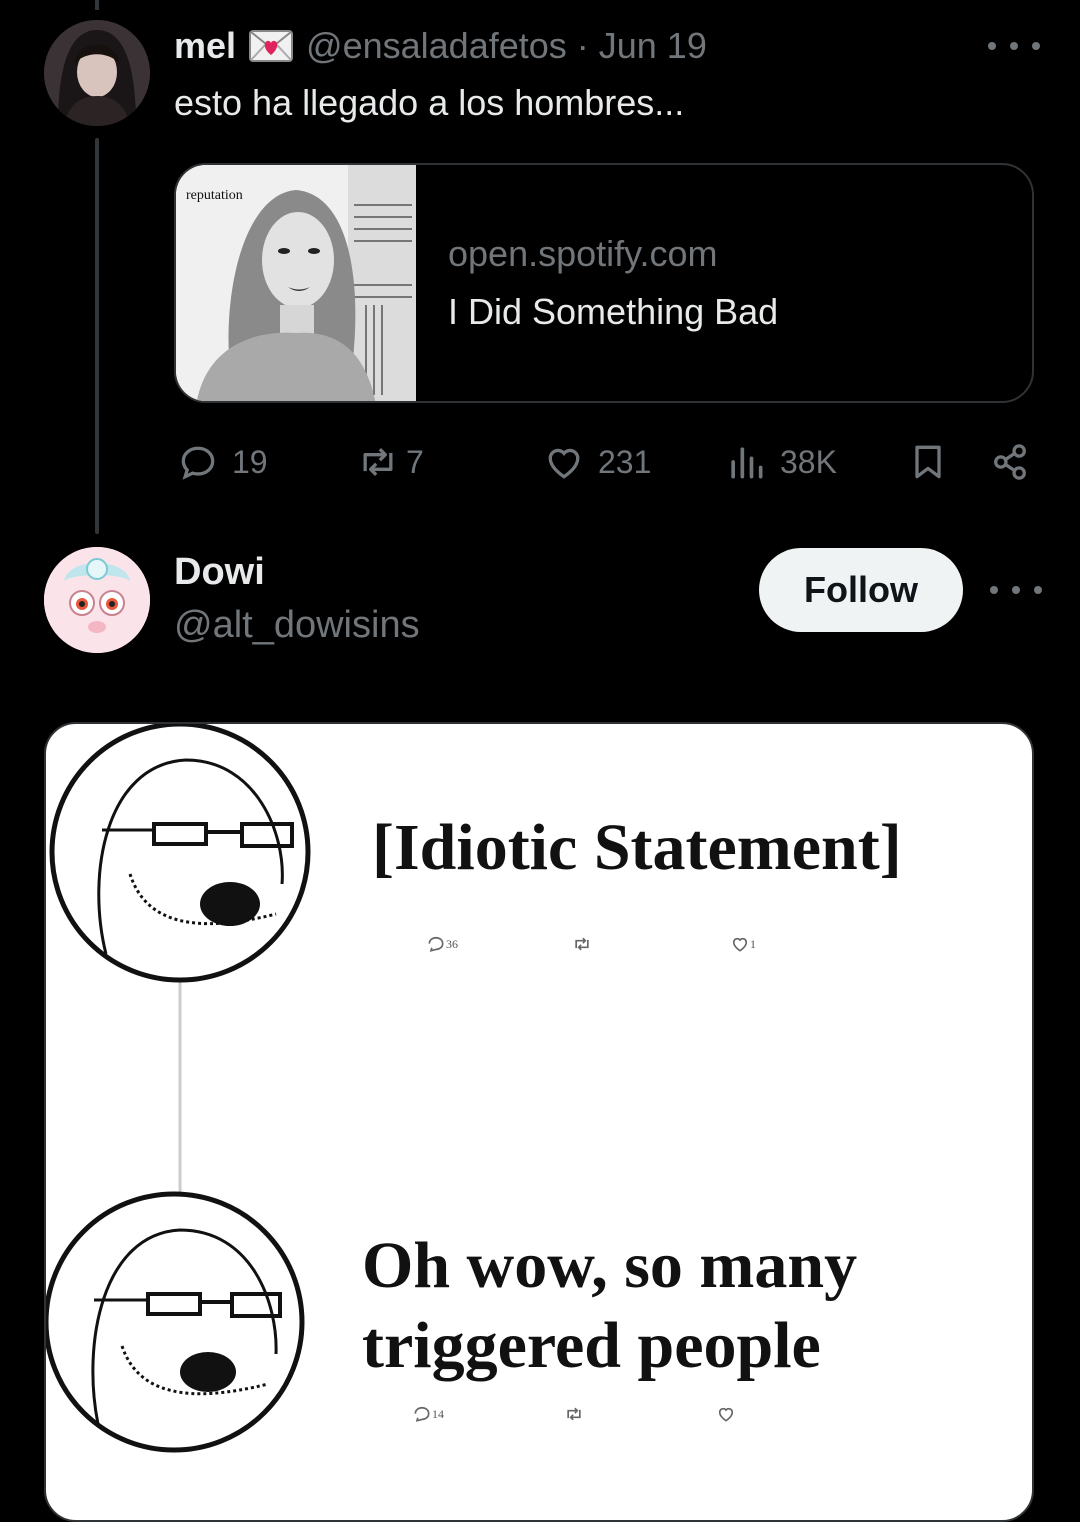 Image resolution: width=1080 pixels, height=1522 pixels. Describe the element at coordinates (653, 46) in the screenshot. I see `tweet-date: Jun 19` at that location.